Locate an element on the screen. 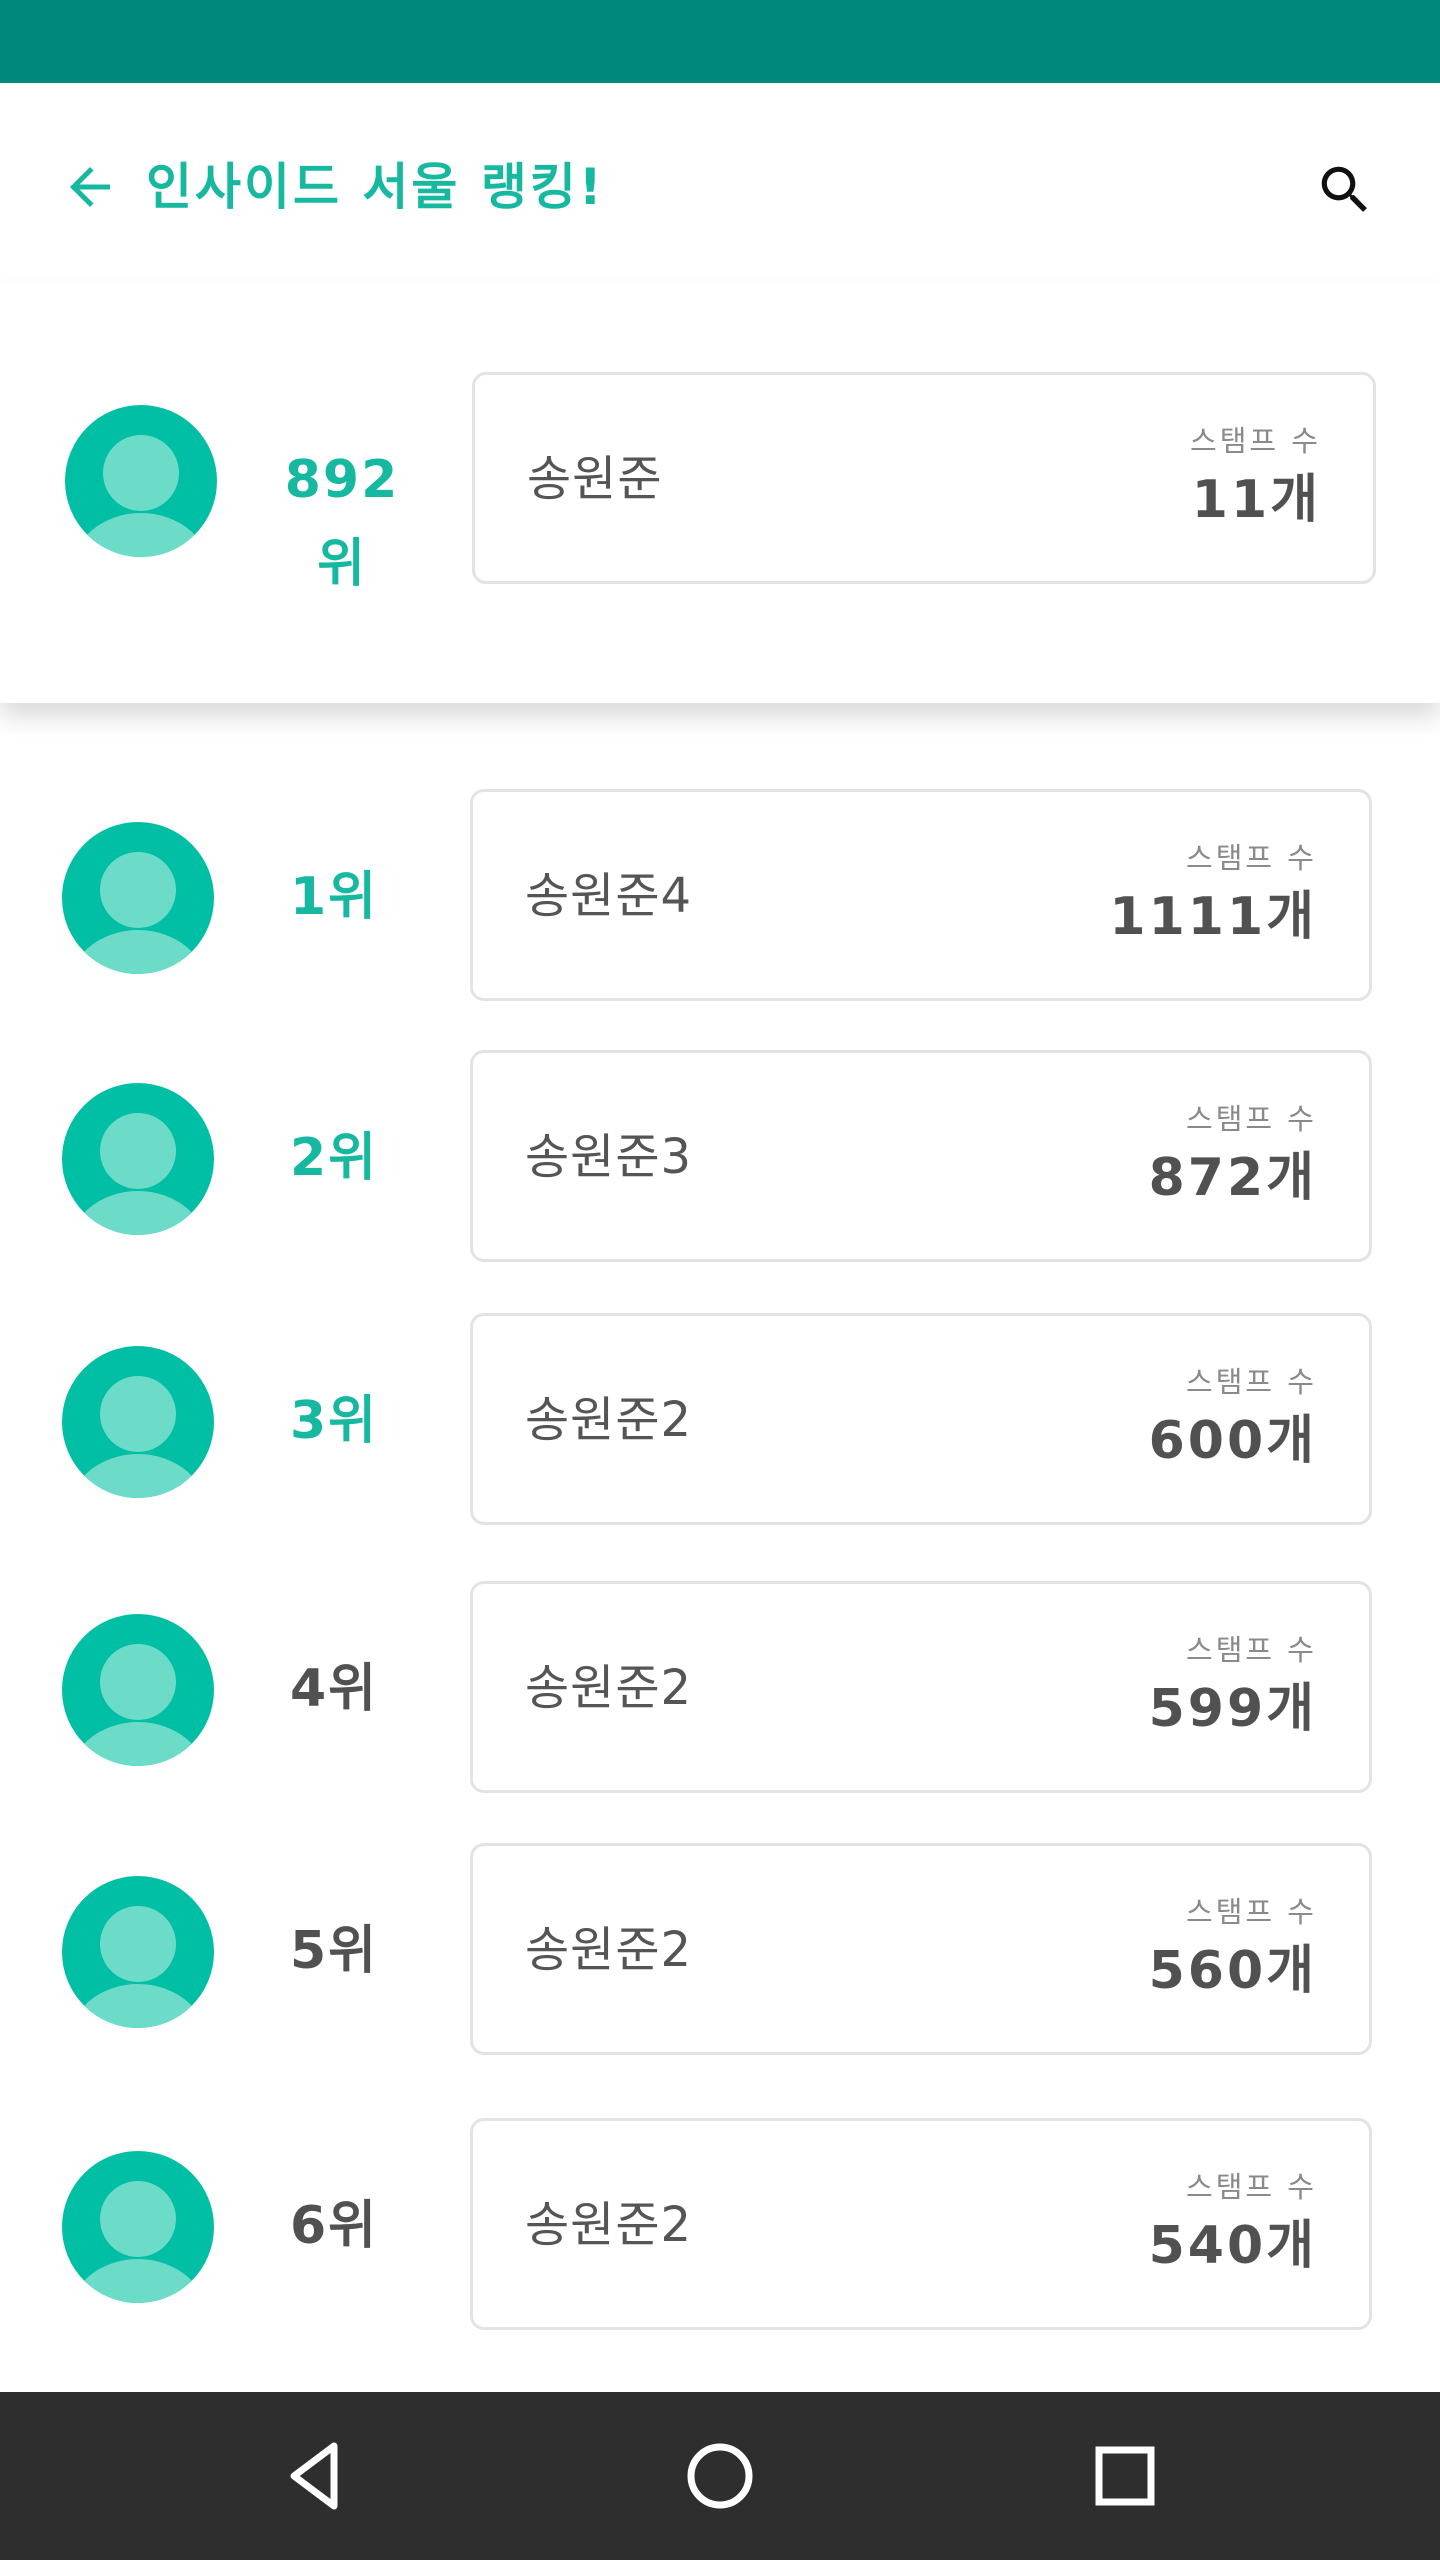 This screenshot has height=2560, width=1440. system-nav-bar is located at coordinates (720, 2476).